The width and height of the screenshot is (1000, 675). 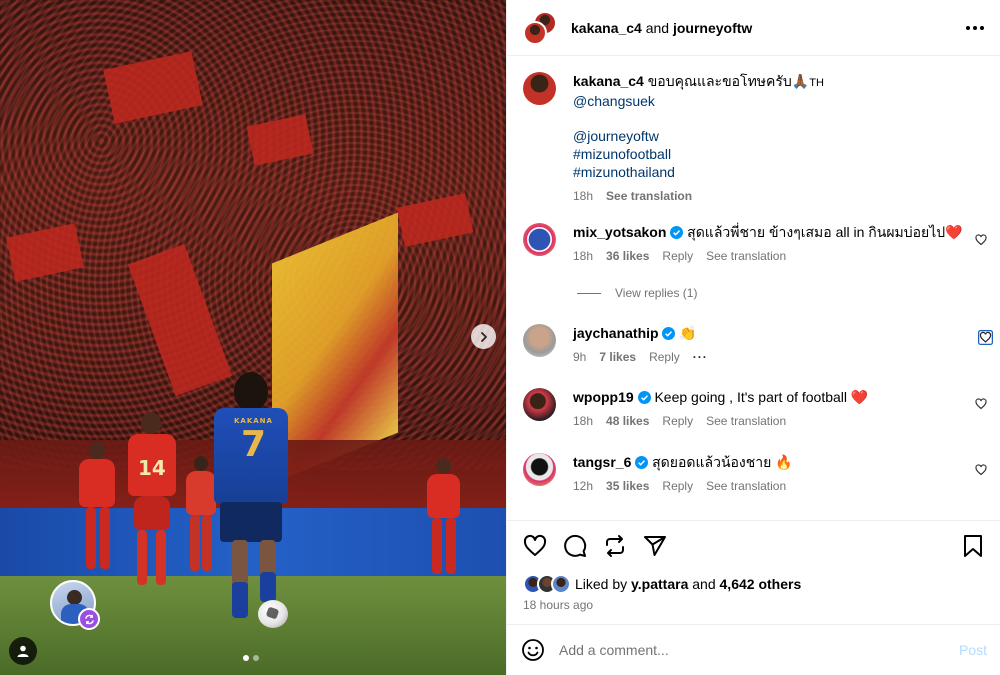 I want to click on repost-icon, so click(x=615, y=546).